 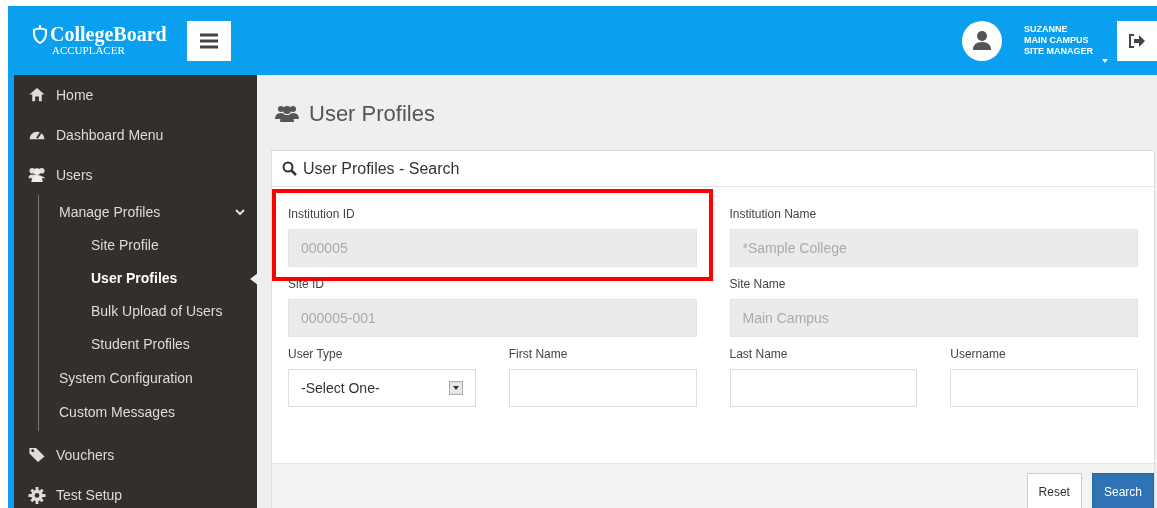 I want to click on chevron-down-icon, so click(x=240, y=212).